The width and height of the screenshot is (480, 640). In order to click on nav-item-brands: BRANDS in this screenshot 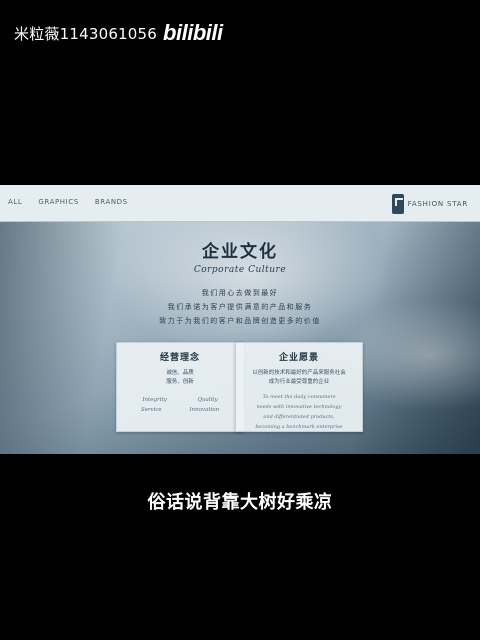, I will do `click(111, 202)`.